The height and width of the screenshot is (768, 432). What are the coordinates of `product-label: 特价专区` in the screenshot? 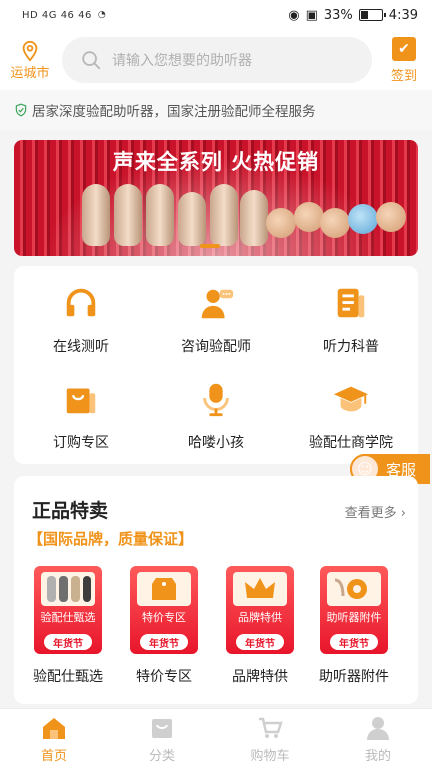 It's located at (164, 677).